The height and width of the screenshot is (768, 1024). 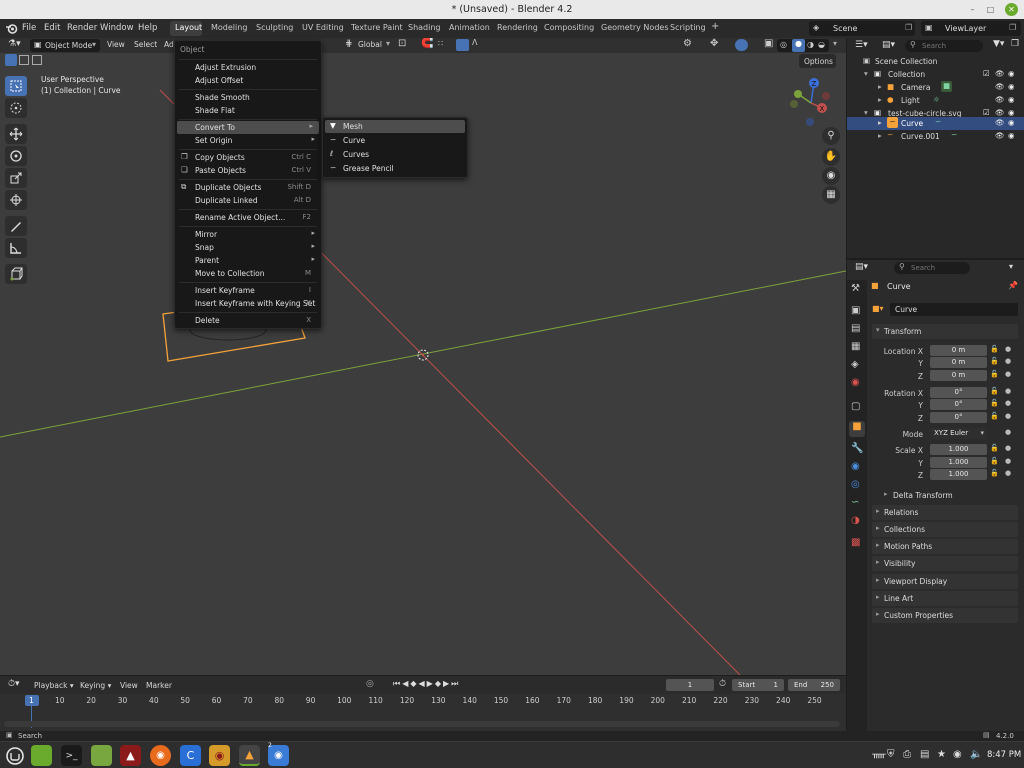 I want to click on menu-item-set-origin: Set Origin ▸, so click(x=248, y=140).